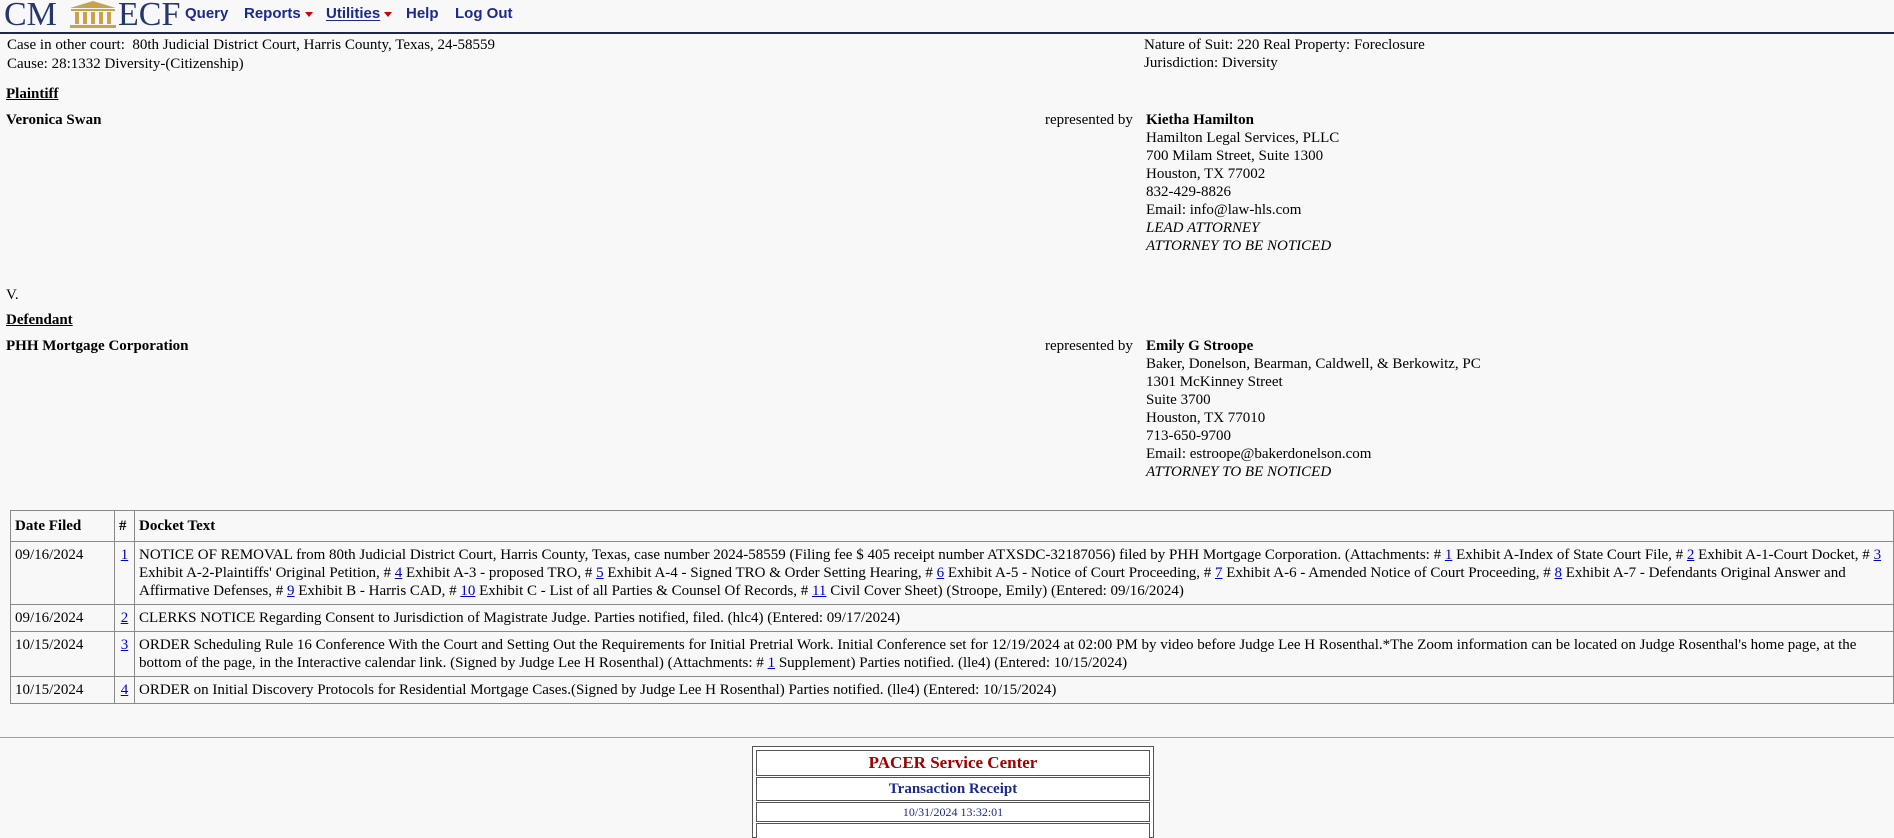 Image resolution: width=1894 pixels, height=838 pixels. Describe the element at coordinates (125, 645) in the screenshot. I see `docket-entry-link: 3` at that location.